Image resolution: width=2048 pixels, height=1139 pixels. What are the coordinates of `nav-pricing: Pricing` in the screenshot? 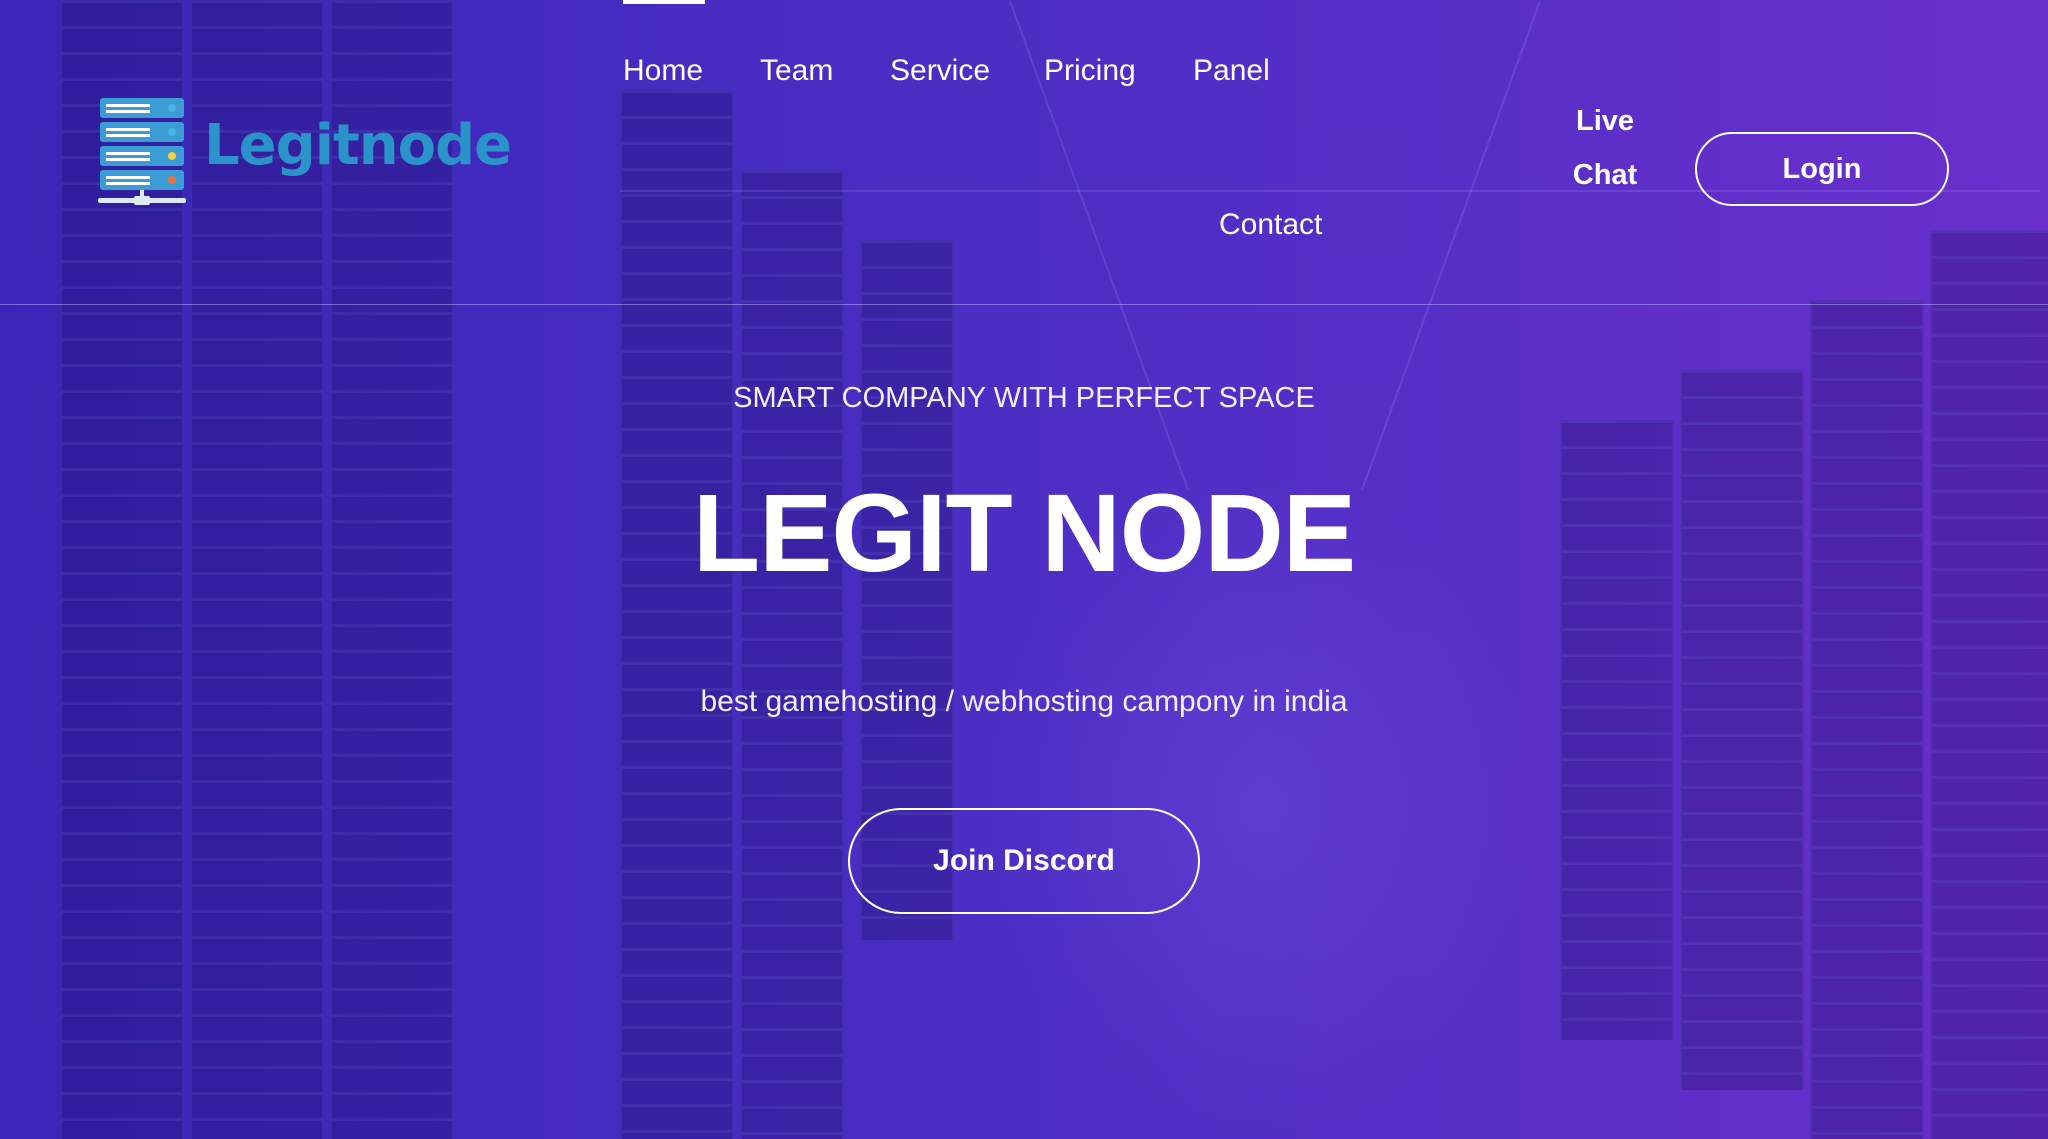 It's located at (1090, 71).